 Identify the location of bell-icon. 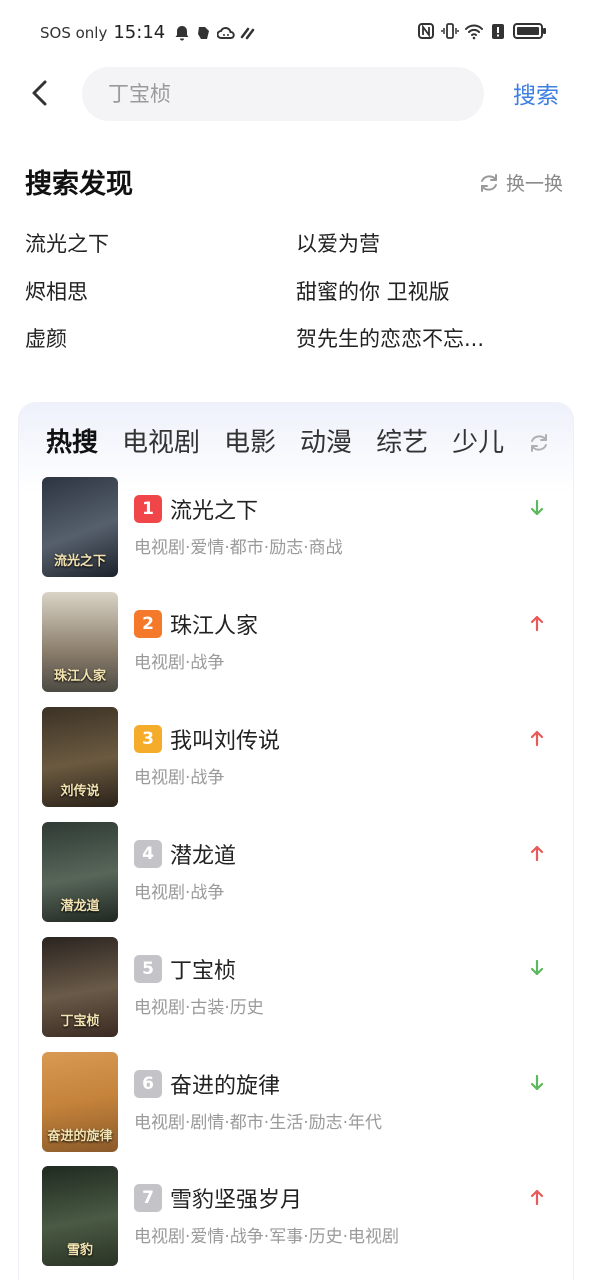
(182, 33).